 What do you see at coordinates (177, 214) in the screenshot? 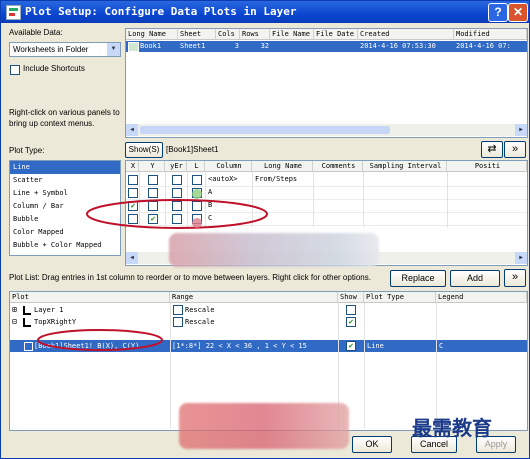
I see `highlight-ellipse` at bounding box center [177, 214].